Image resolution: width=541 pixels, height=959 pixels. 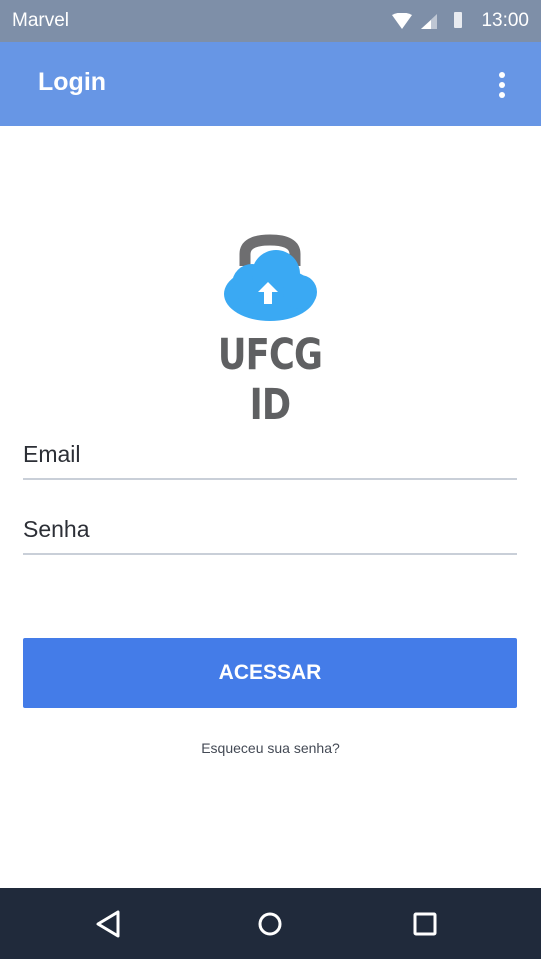 What do you see at coordinates (502, 85) in the screenshot?
I see `more-vertical-icon` at bounding box center [502, 85].